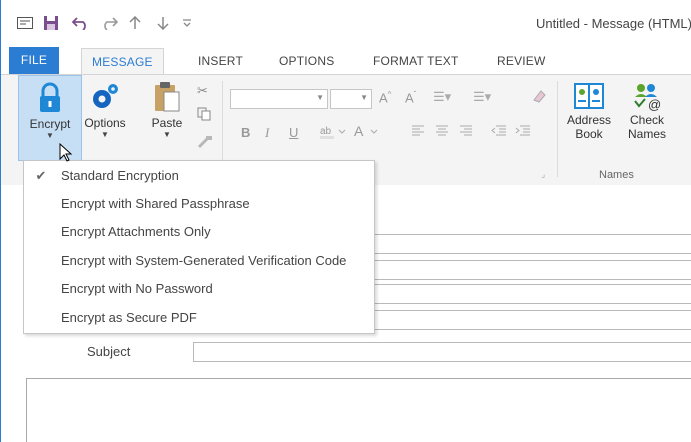 The image size is (691, 442). Describe the element at coordinates (499, 131) in the screenshot. I see `decrease-indent-icon` at that location.